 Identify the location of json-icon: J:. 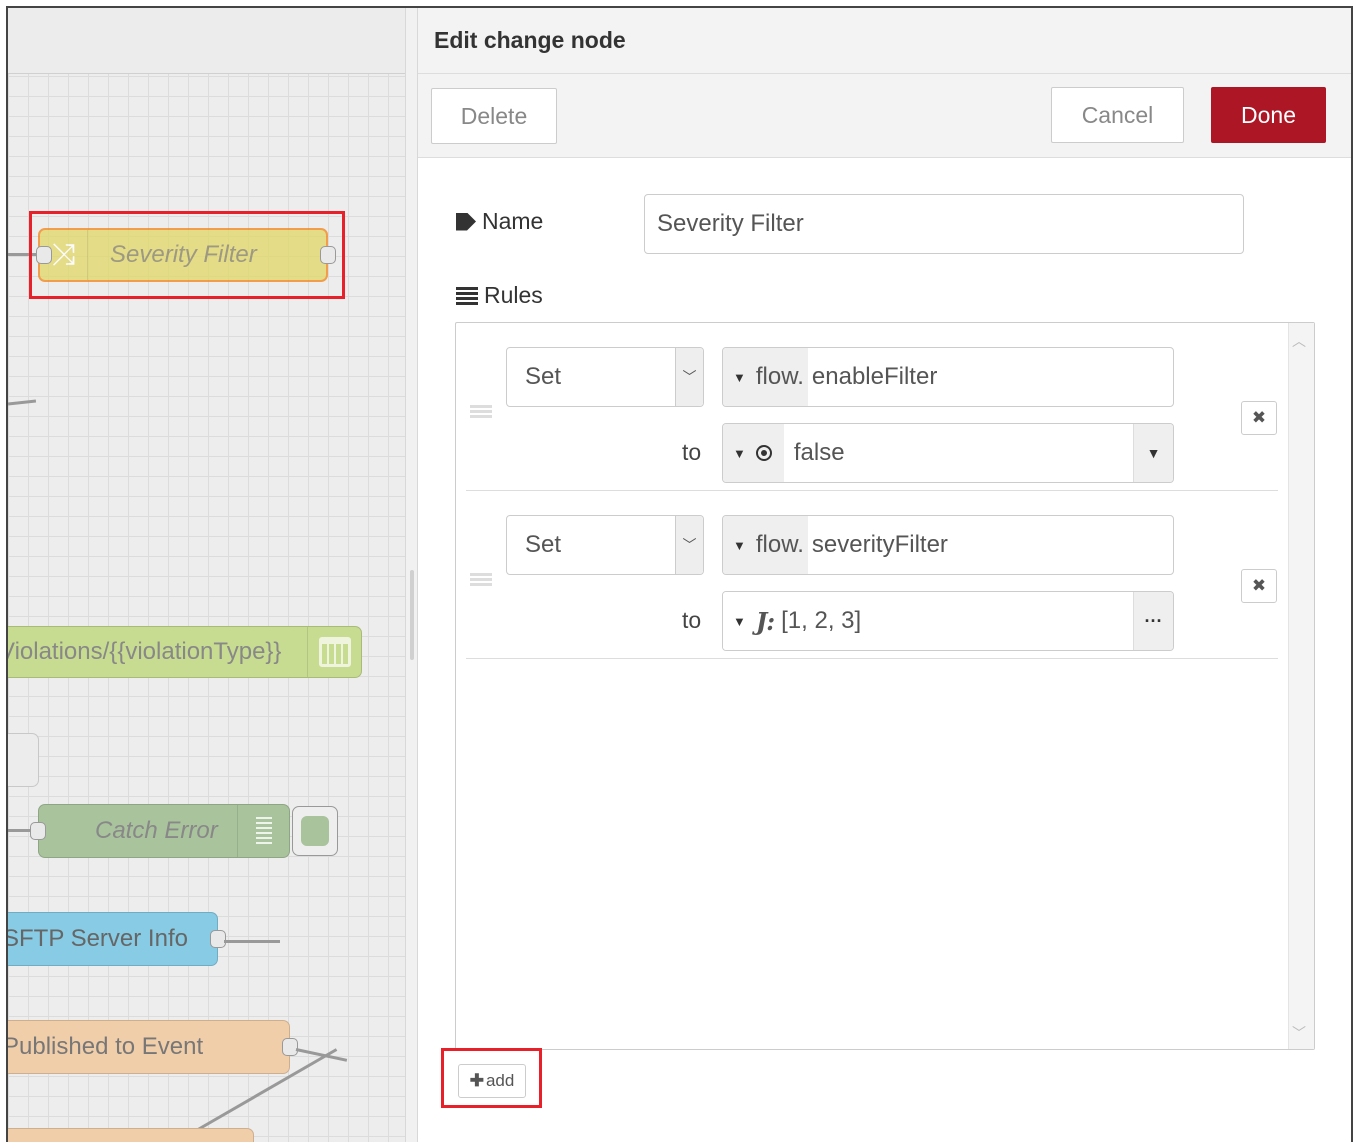
(765, 621).